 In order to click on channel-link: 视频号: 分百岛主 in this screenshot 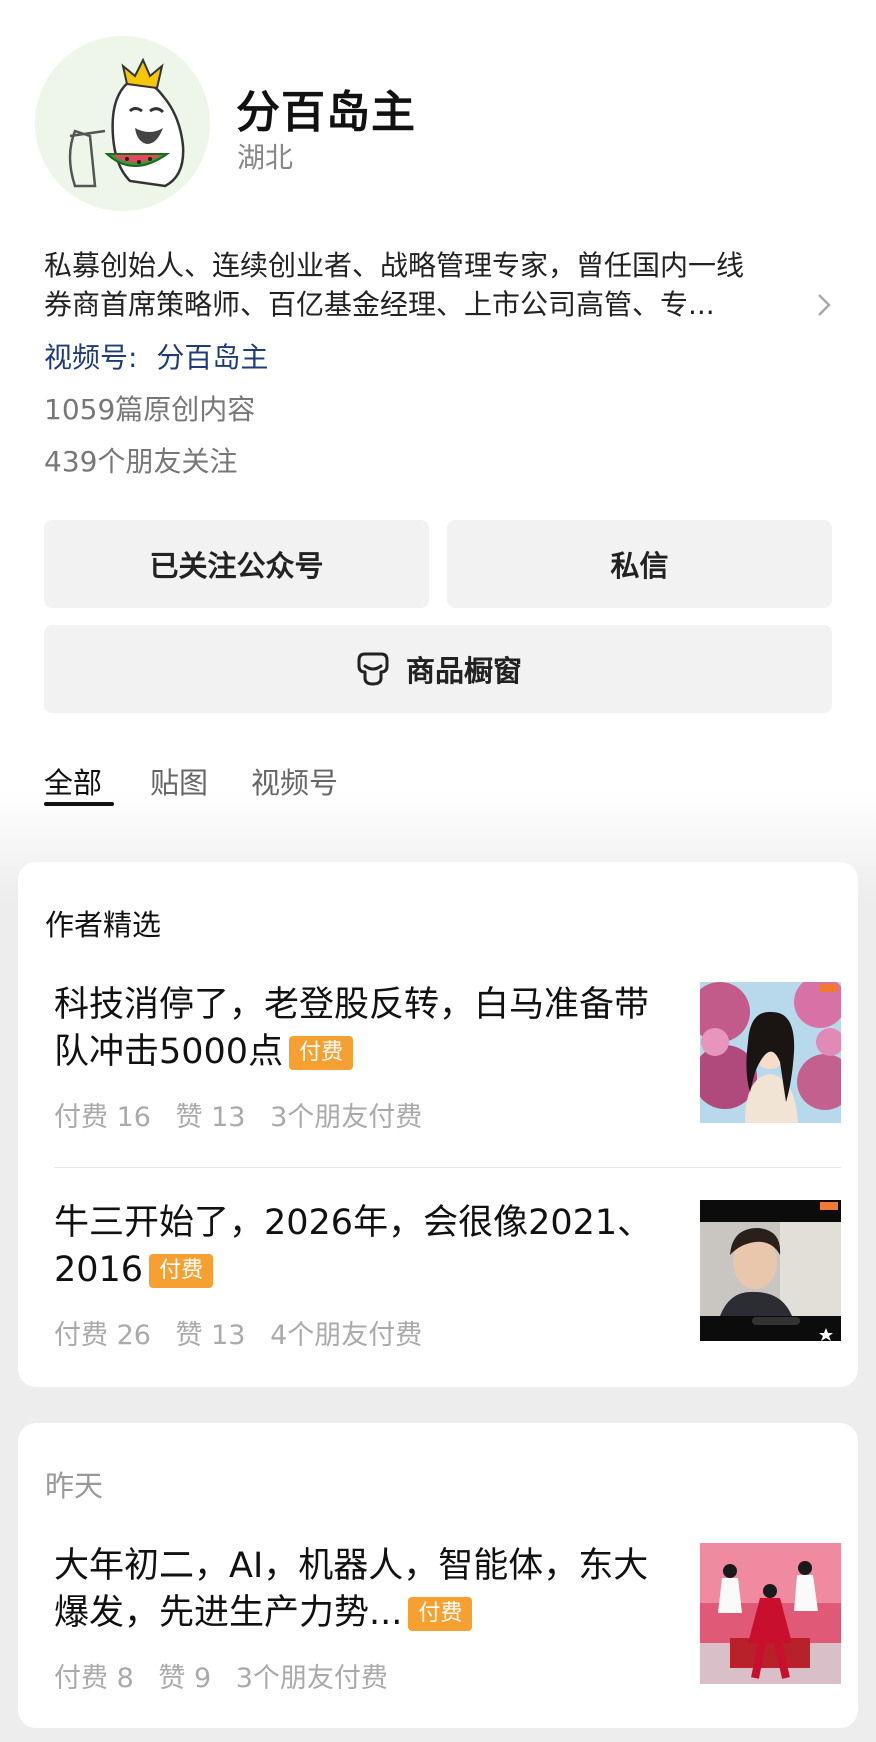, I will do `click(156, 356)`.